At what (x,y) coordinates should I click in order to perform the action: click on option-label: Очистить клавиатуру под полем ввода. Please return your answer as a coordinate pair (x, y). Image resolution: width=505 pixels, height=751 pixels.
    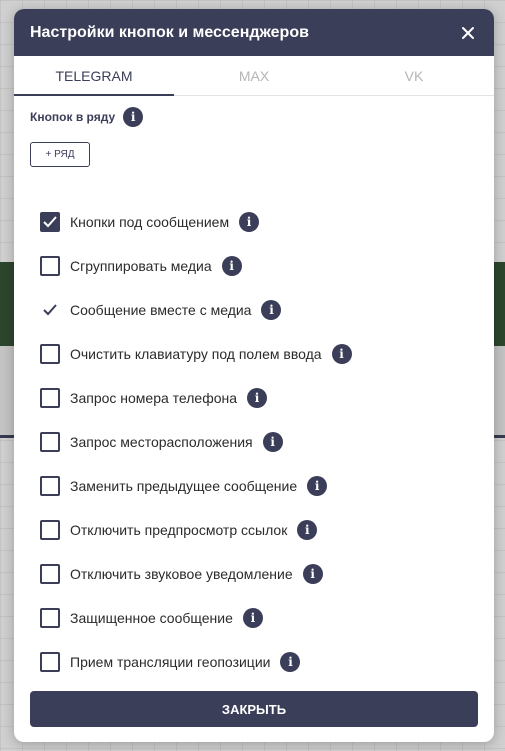
    Looking at the image, I should click on (196, 354).